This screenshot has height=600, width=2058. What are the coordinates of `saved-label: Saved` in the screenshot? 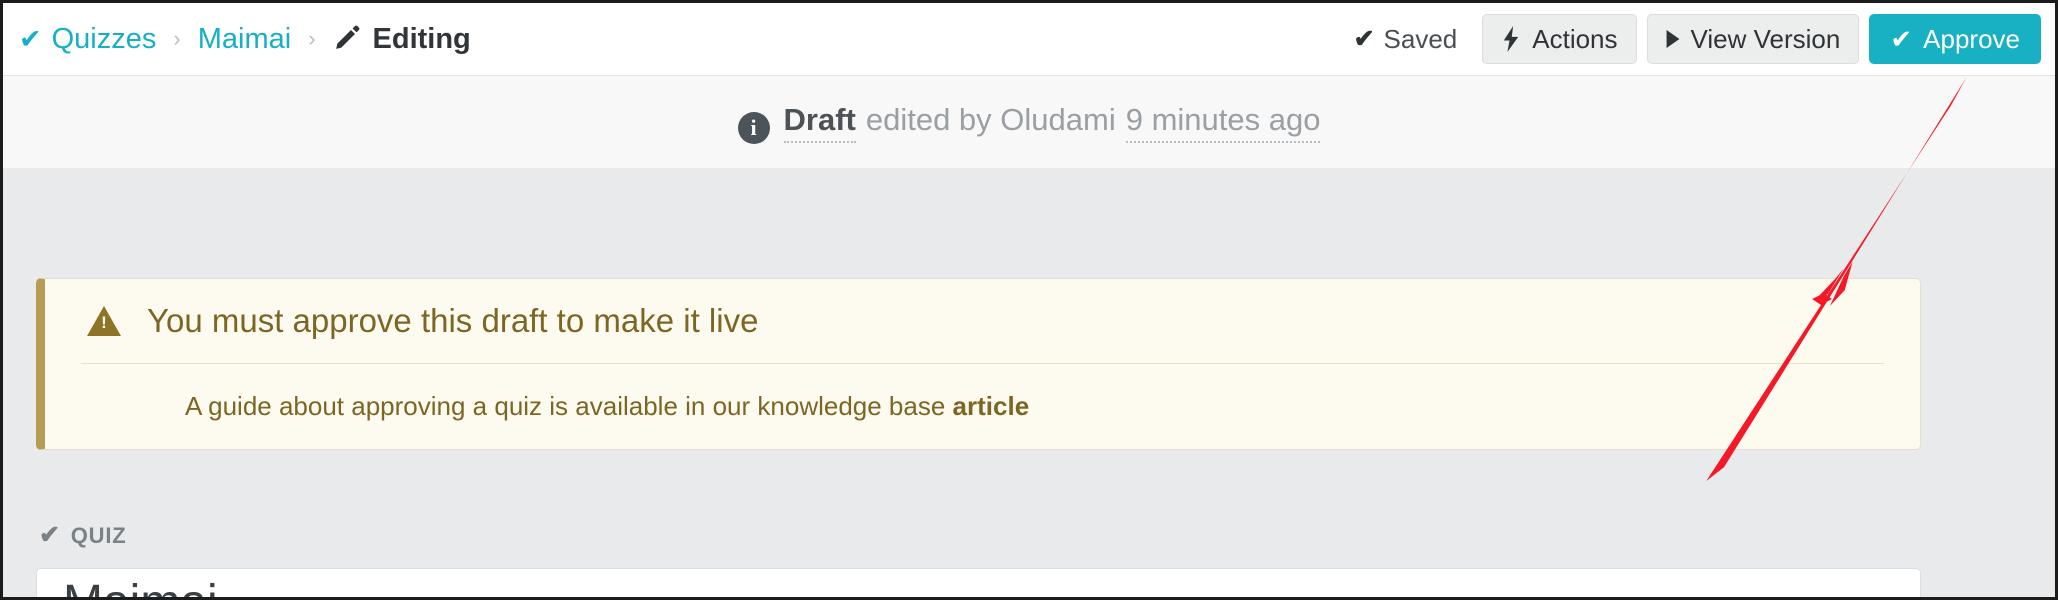 It's located at (1420, 38).